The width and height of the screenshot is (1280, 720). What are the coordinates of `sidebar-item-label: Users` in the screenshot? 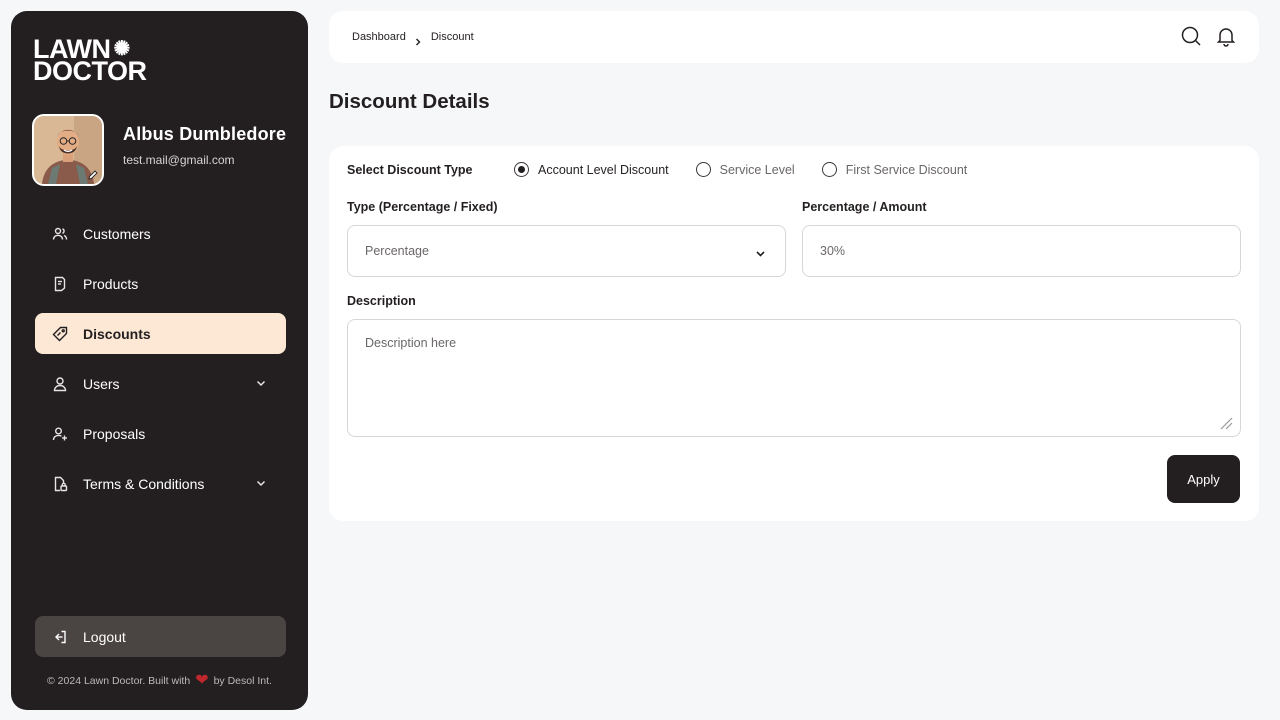 It's located at (101, 383).